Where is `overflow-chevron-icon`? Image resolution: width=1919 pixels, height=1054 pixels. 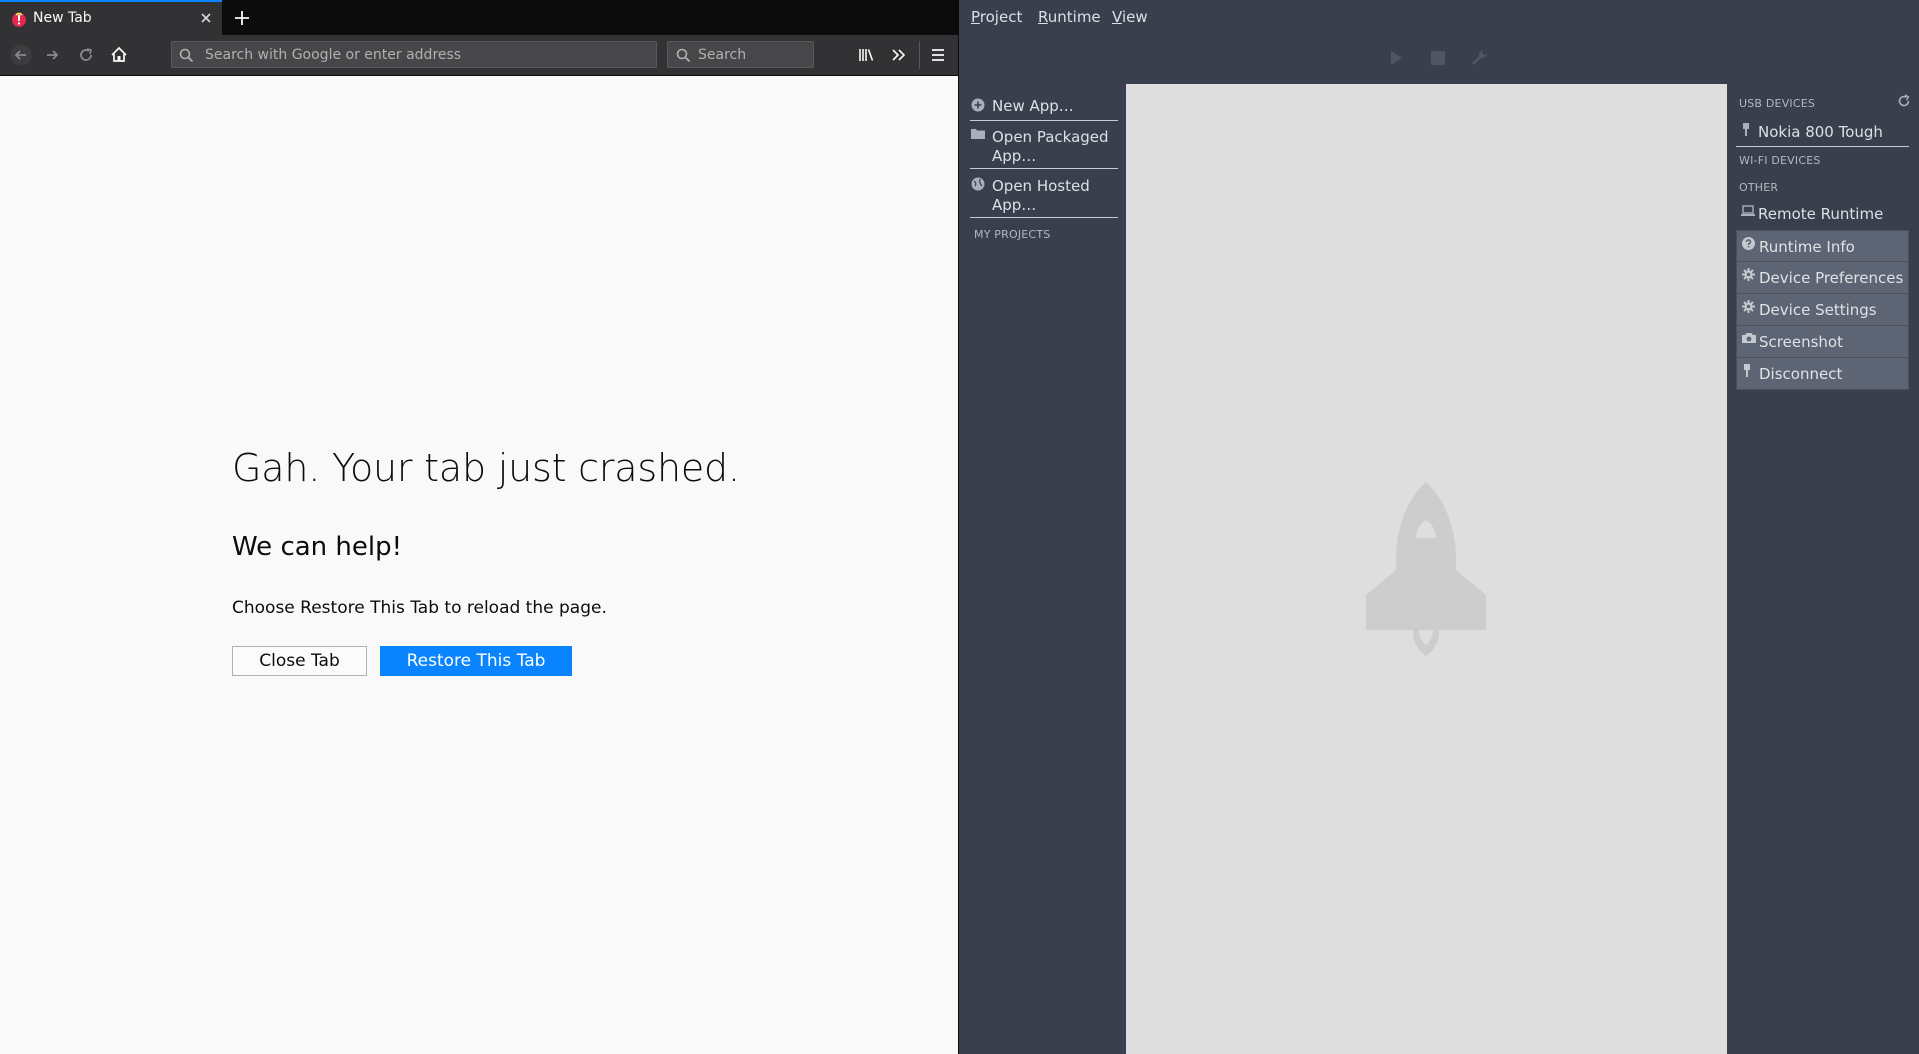 overflow-chevron-icon is located at coordinates (899, 55).